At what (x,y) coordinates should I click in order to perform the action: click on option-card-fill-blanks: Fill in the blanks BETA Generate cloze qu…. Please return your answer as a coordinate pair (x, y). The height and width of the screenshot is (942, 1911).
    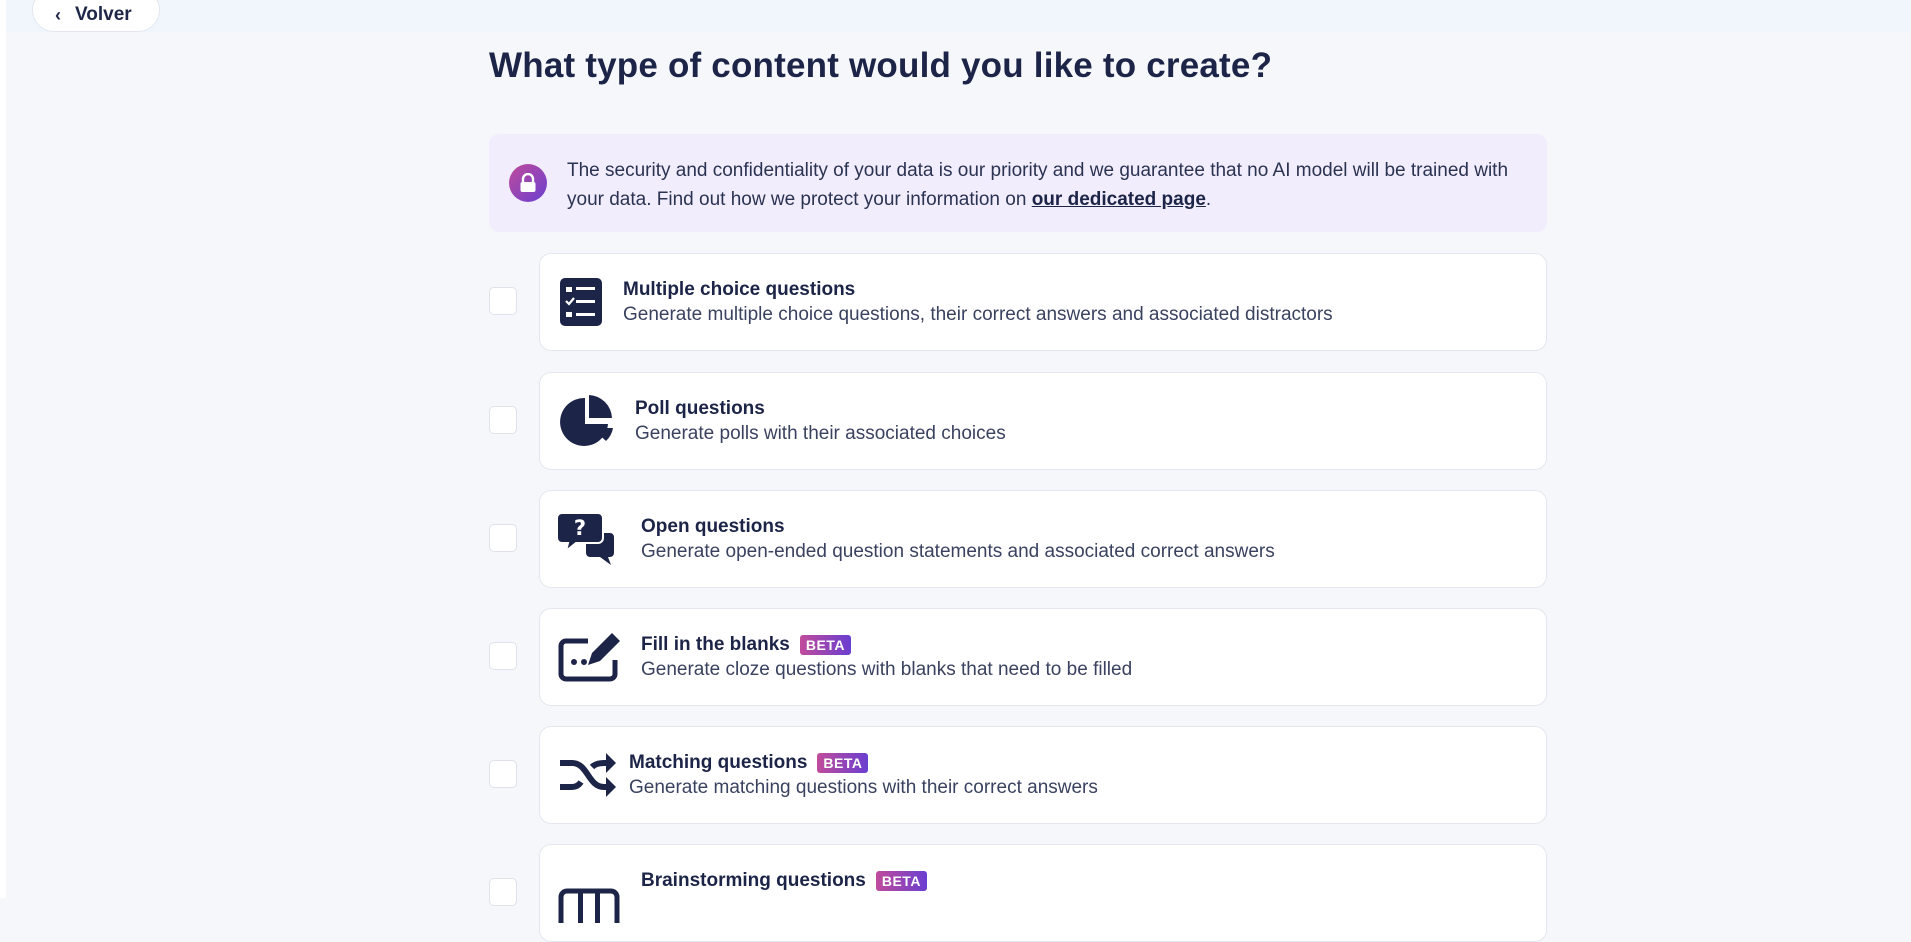
    Looking at the image, I should click on (1043, 657).